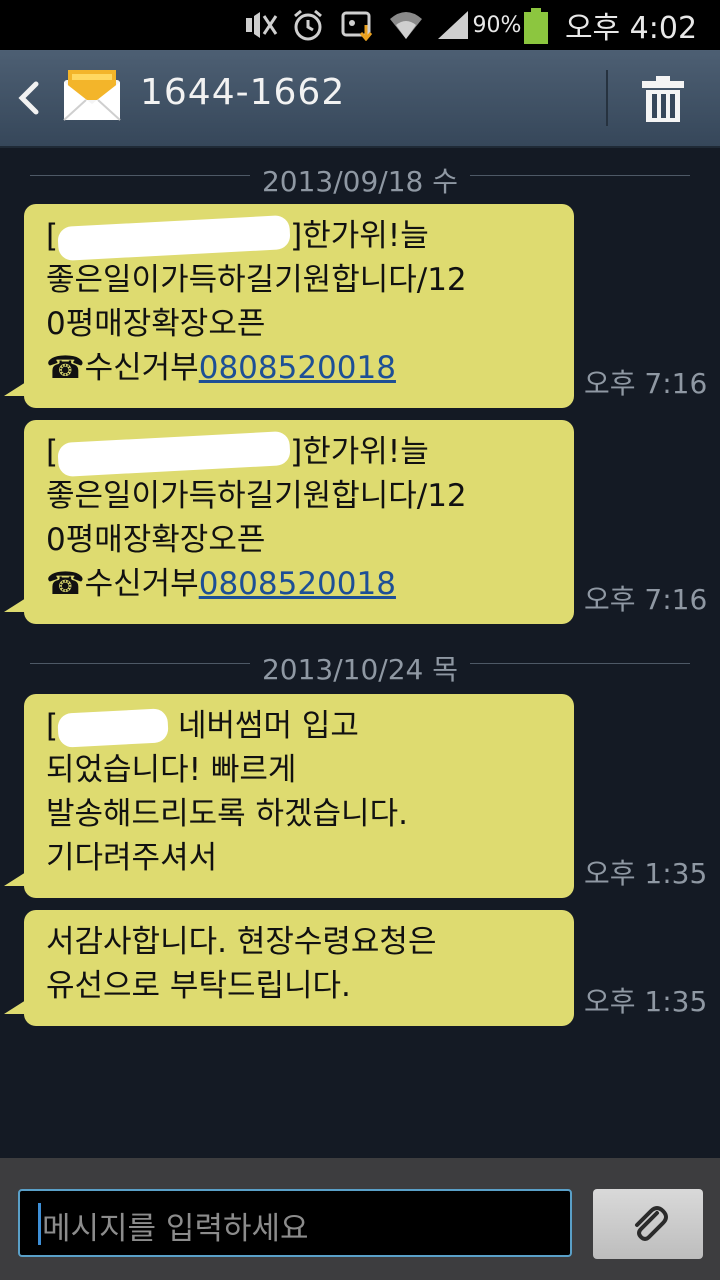 The width and height of the screenshot is (720, 1280). I want to click on date-label: 2013/09/18 수, so click(360, 181).